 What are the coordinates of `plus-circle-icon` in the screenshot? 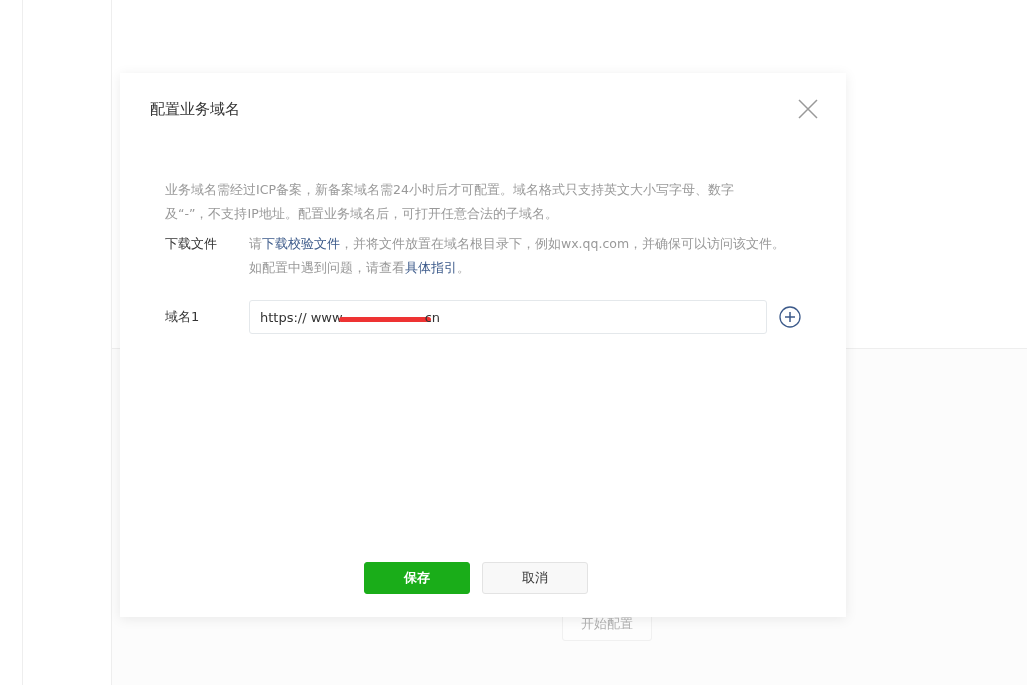 It's located at (790, 317).